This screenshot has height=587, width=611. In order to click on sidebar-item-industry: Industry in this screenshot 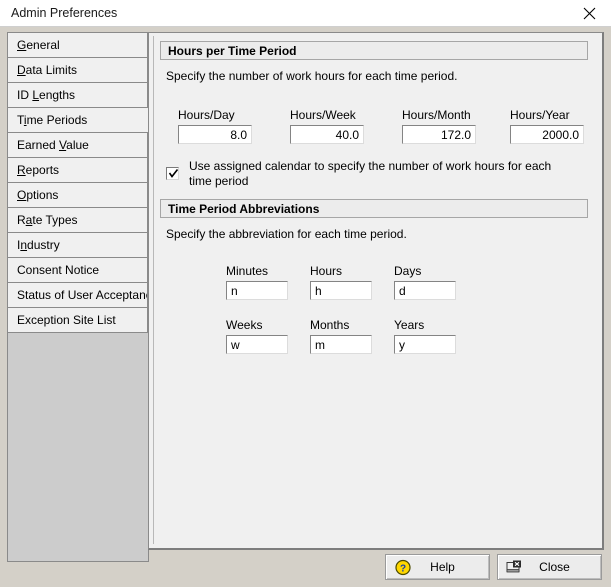, I will do `click(78, 245)`.